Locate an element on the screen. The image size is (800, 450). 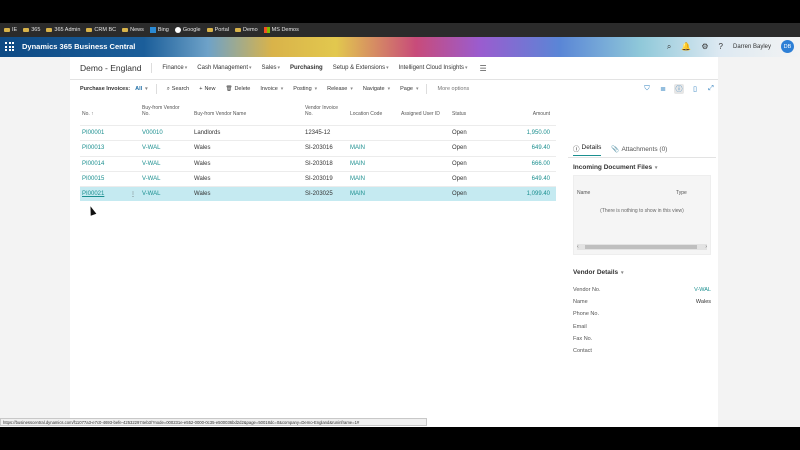
cell-vendor-no: V00010 is located at coordinates (152, 133).